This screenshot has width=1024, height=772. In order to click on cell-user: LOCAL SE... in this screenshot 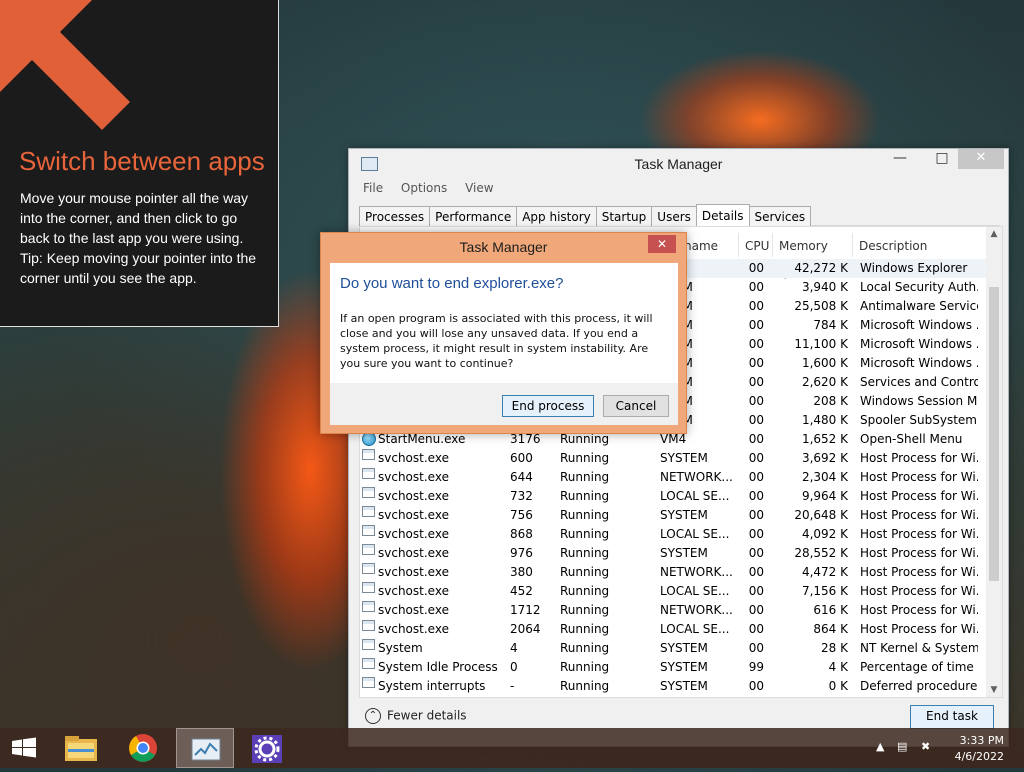, I will do `click(695, 496)`.